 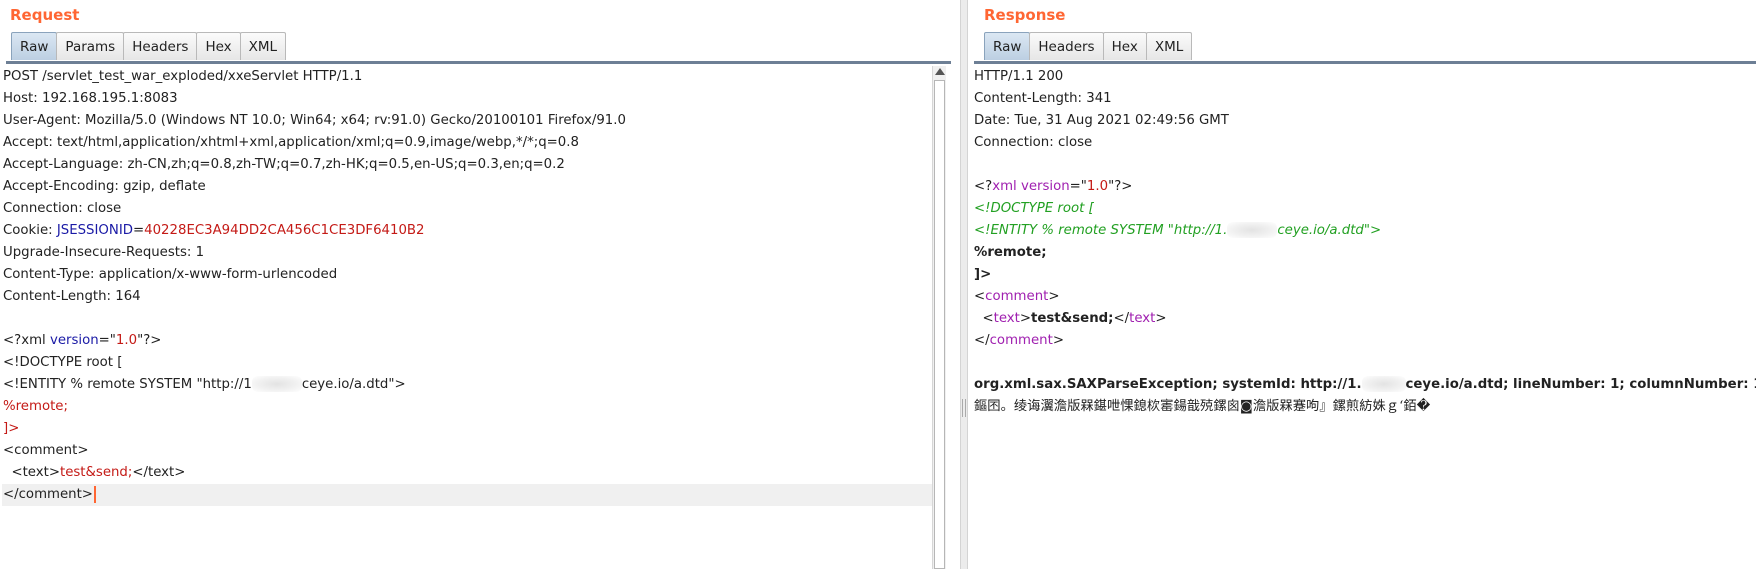 I want to click on response-tabs: Raw Headers Hex XML, so click(x=1088, y=47).